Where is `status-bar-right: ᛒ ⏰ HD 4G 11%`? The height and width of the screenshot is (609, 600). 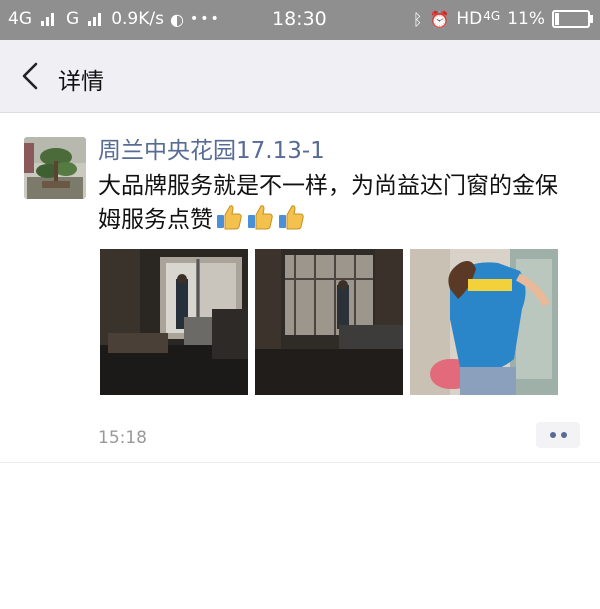 status-bar-right: ᛒ ⏰ HD 4G 11% is located at coordinates (502, 19).